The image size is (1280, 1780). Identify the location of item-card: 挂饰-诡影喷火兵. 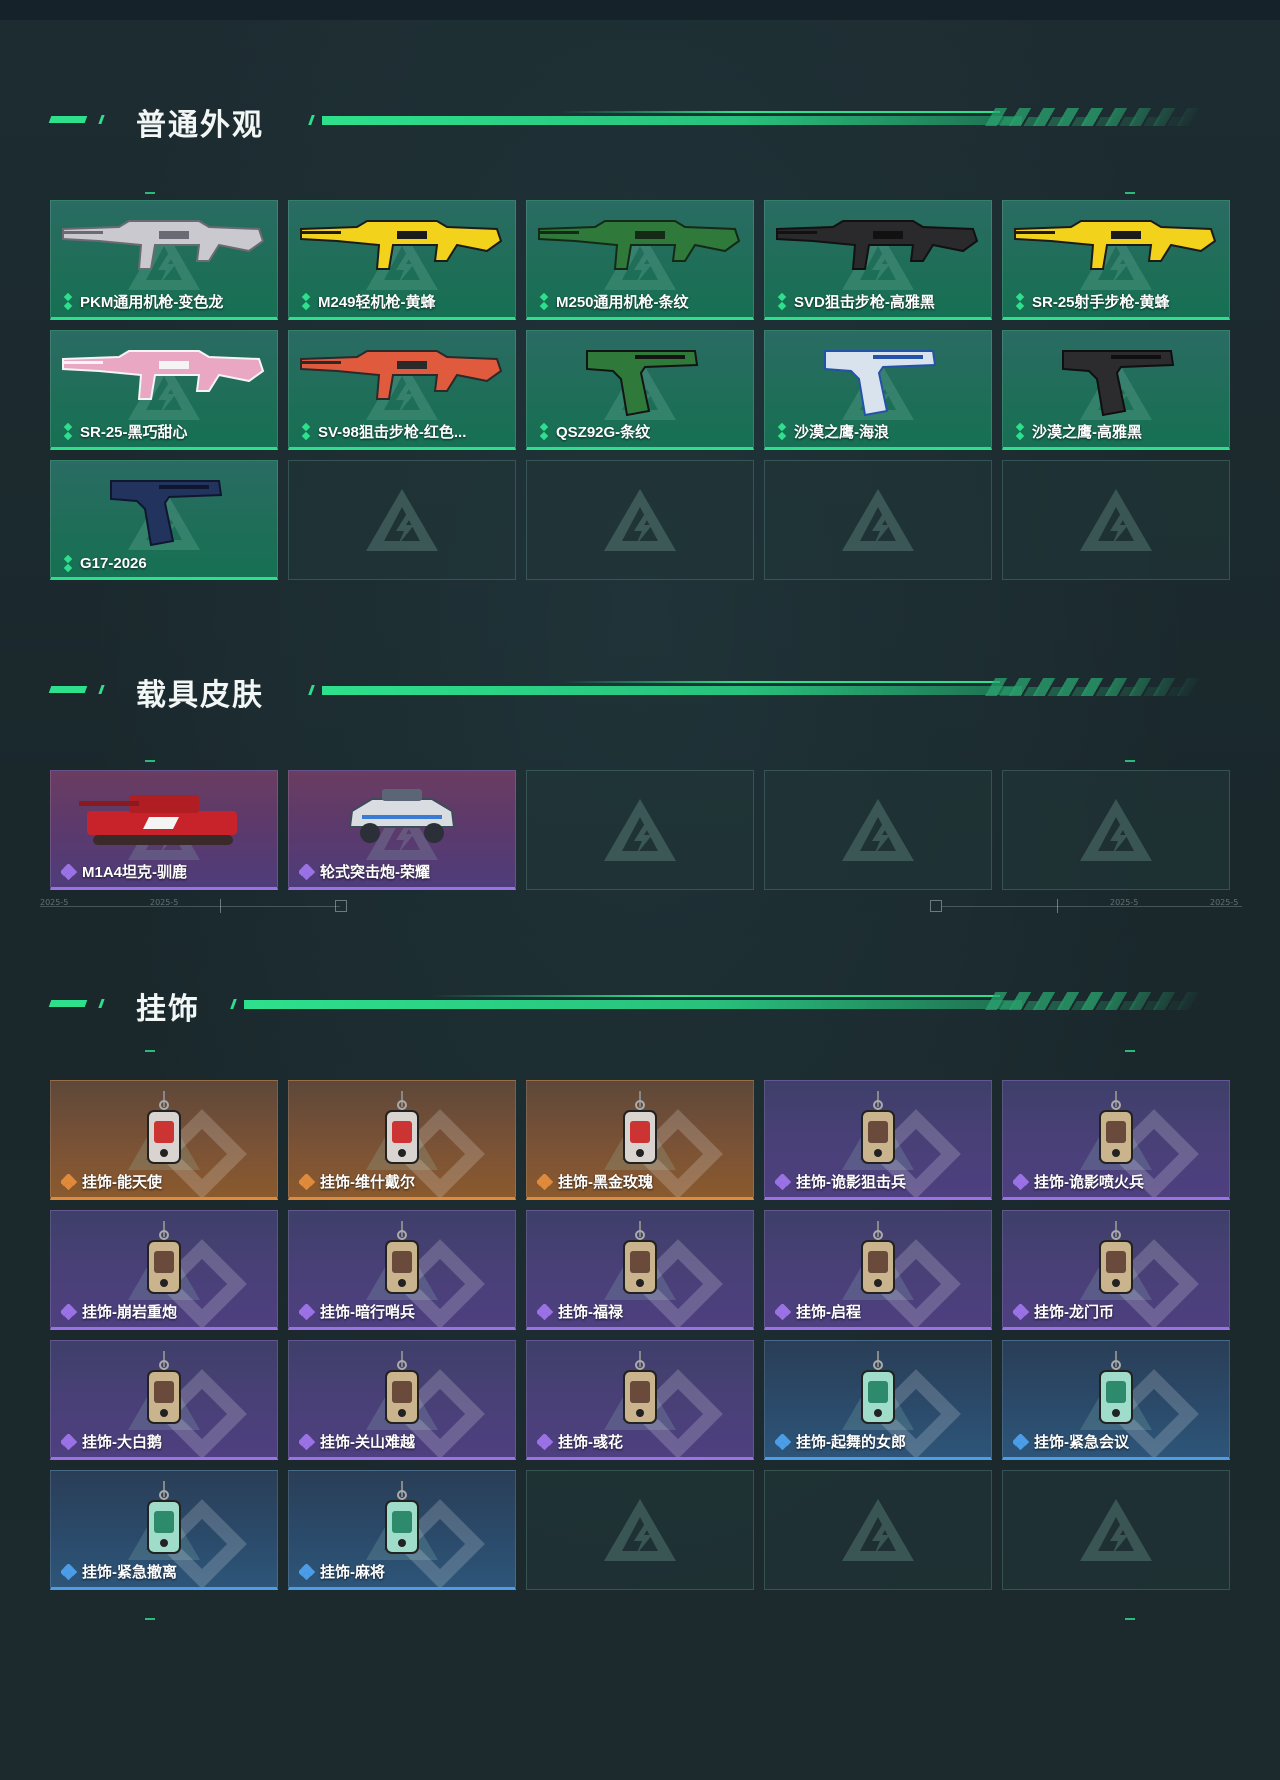
(1116, 1140).